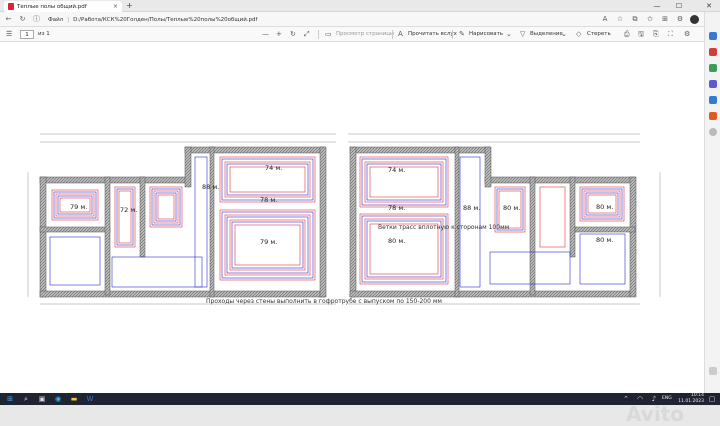 This screenshot has height=426, width=720. What do you see at coordinates (360, 399) in the screenshot?
I see `windows-taskbar: ⊞ ⌕ ▣ ◉ ▬ W ⌃ ◠ ♪ ENG 10:14 11.01.2023 ▢` at bounding box center [360, 399].